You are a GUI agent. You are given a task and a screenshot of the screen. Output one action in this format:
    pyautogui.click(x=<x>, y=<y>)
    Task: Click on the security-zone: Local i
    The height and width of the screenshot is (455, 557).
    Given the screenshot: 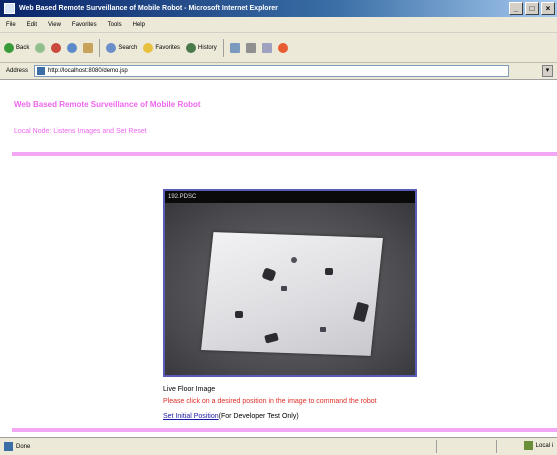 What is the action you would take?
    pyautogui.click(x=538, y=445)
    